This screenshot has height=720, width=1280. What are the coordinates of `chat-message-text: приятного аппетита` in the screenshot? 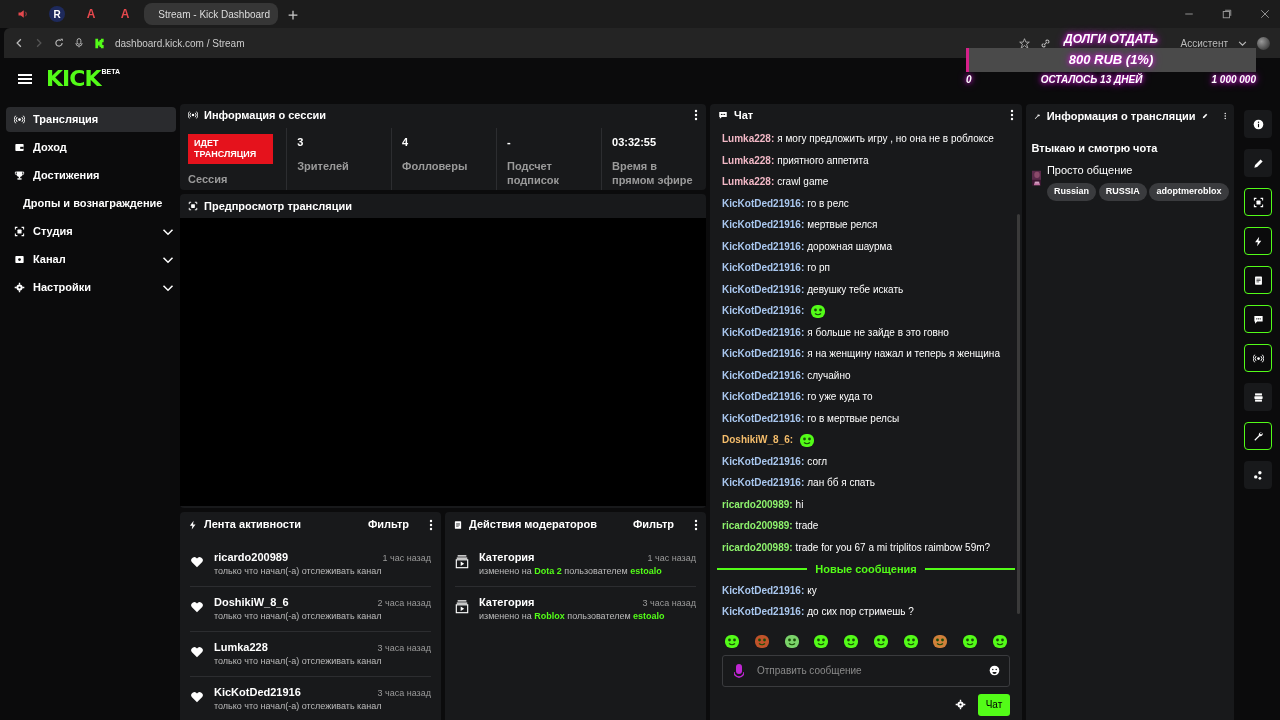 It's located at (823, 160).